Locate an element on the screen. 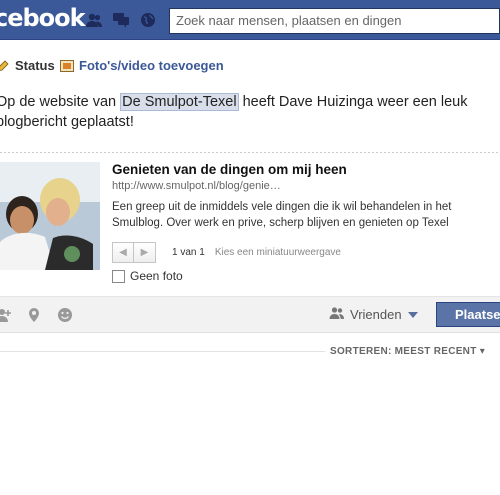 The width and height of the screenshot is (500, 495). search-box is located at coordinates (334, 21).